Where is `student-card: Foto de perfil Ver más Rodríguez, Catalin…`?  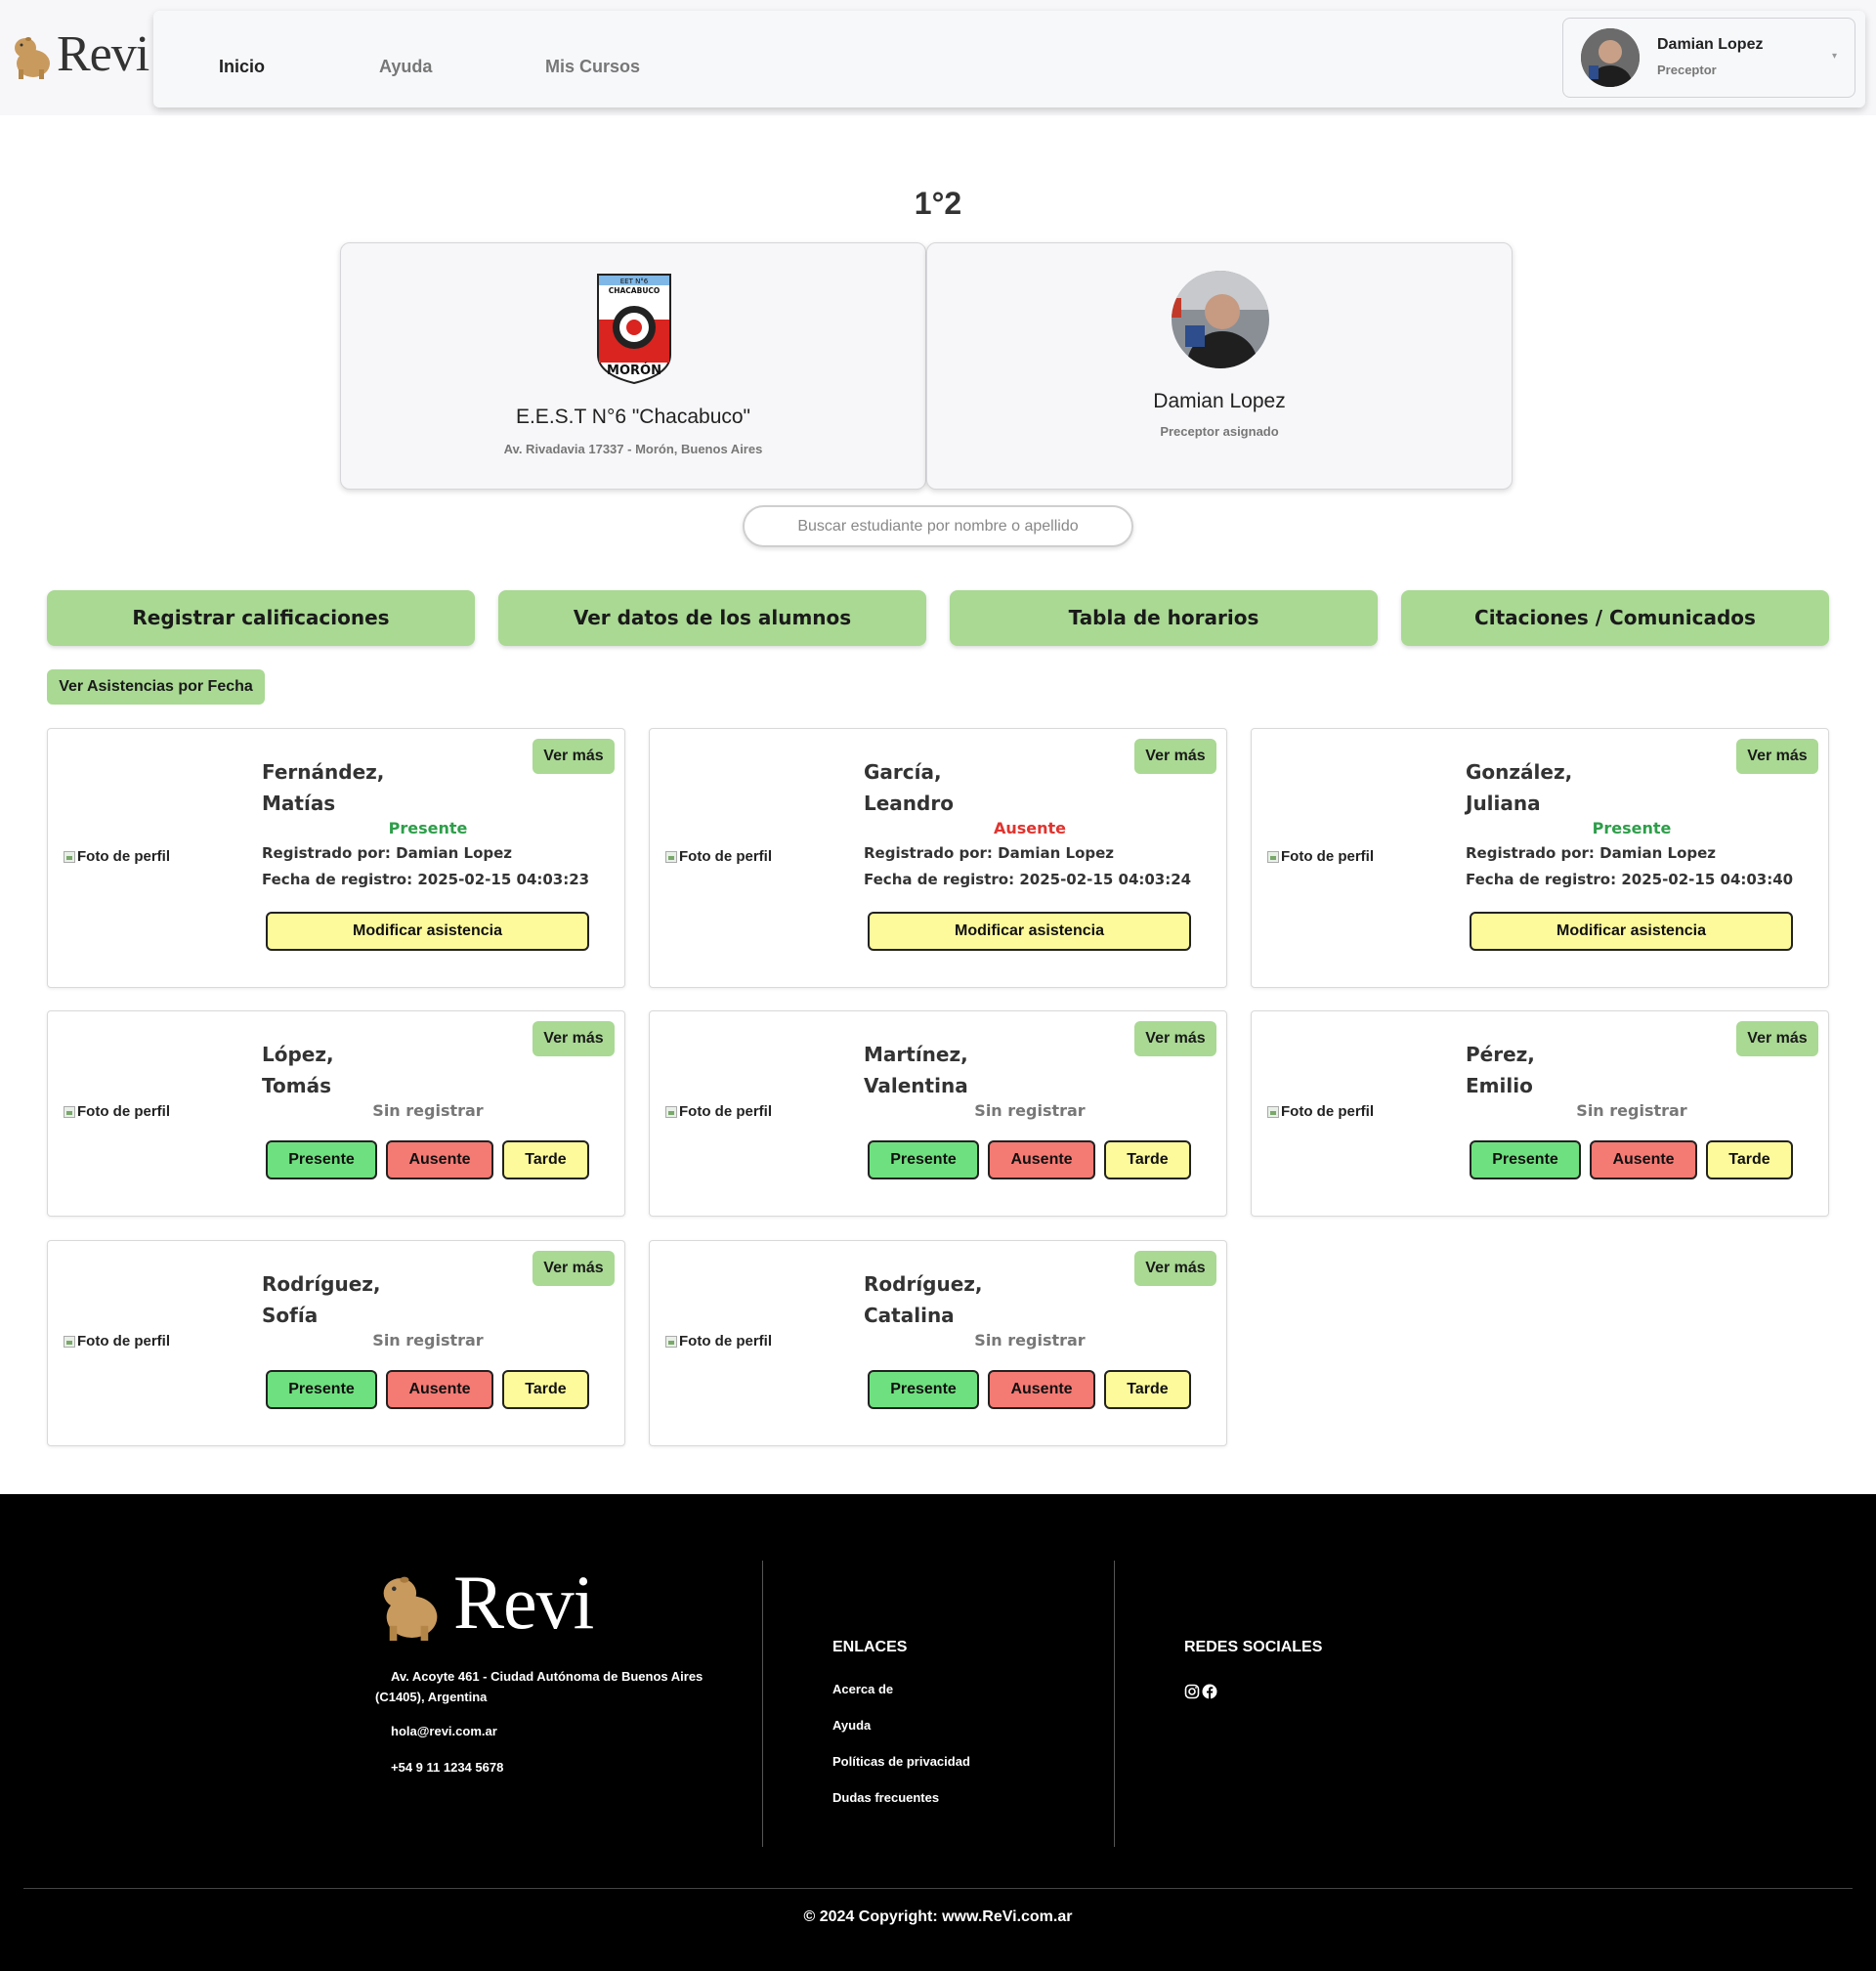
student-card: Foto de perfil Ver más Rodríguez, Catalin… is located at coordinates (938, 1343).